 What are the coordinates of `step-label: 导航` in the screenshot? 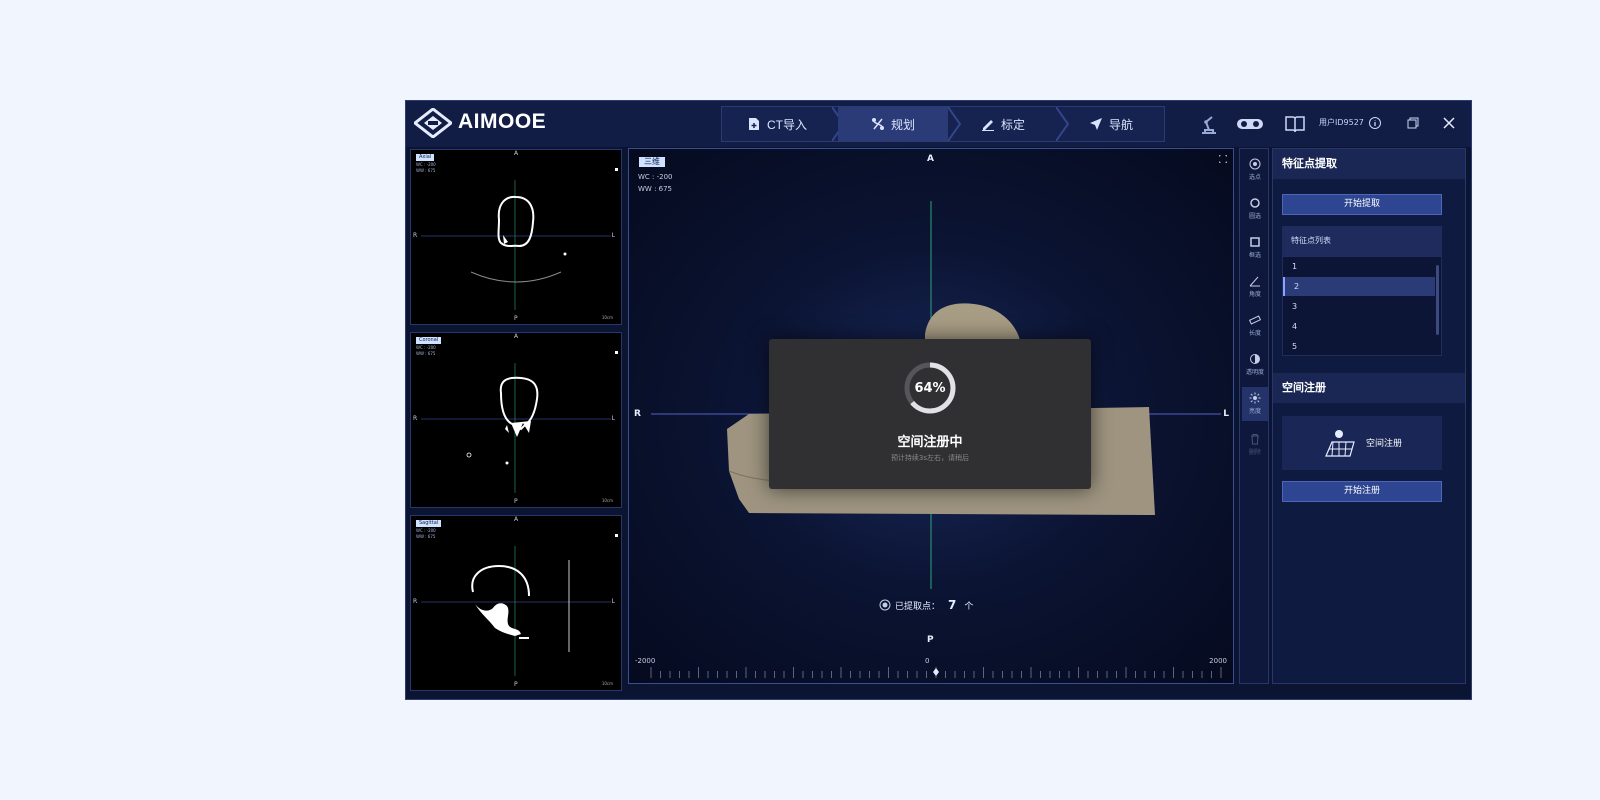 It's located at (1120, 124).